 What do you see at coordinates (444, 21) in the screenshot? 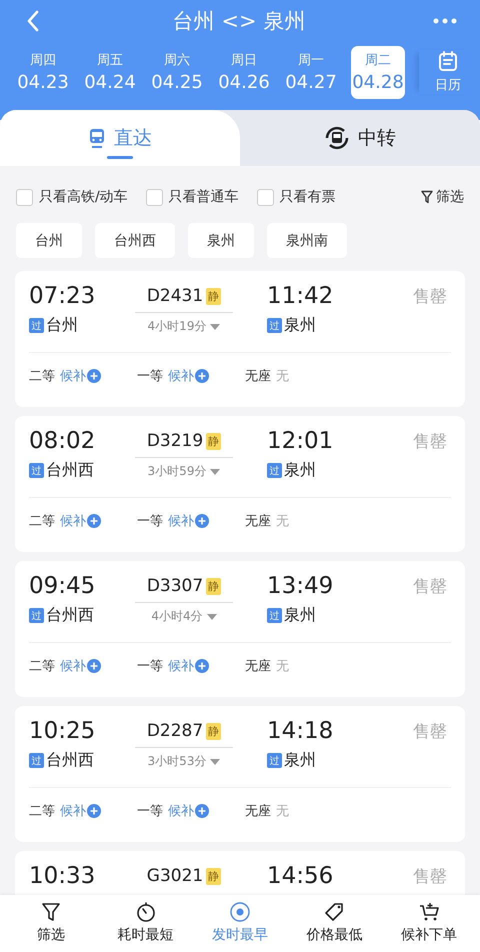
I see `more-icon` at bounding box center [444, 21].